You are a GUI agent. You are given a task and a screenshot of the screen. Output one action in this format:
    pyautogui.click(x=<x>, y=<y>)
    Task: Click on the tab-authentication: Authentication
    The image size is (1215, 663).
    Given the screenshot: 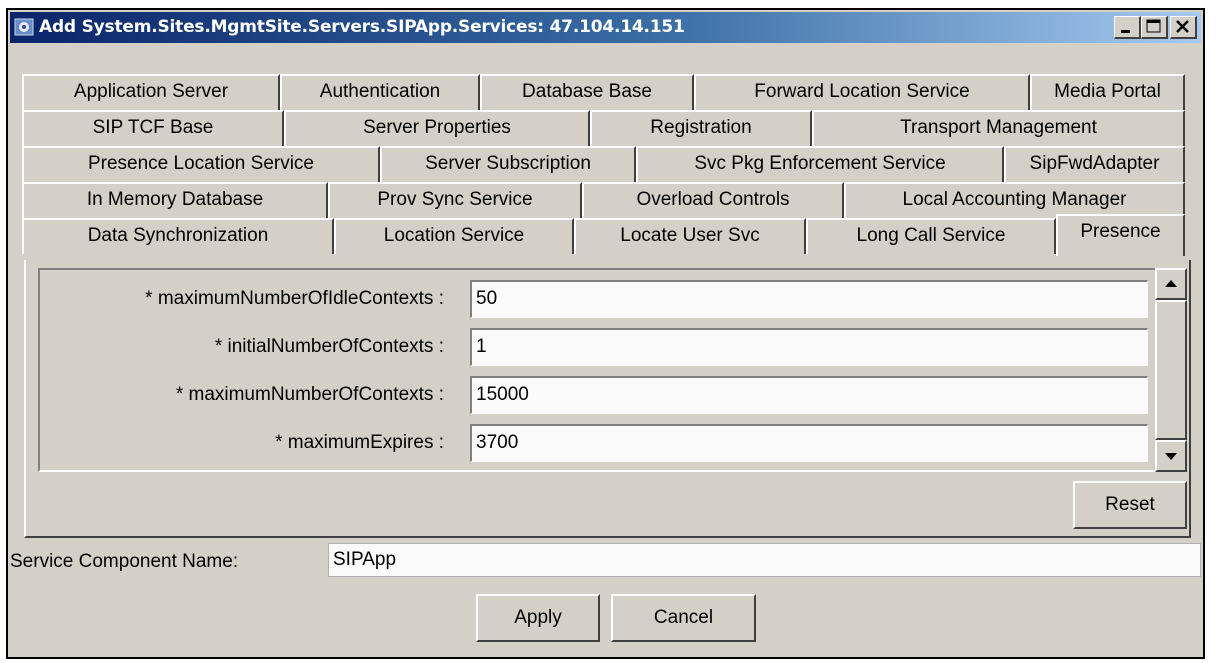 What is the action you would take?
    pyautogui.click(x=380, y=92)
    